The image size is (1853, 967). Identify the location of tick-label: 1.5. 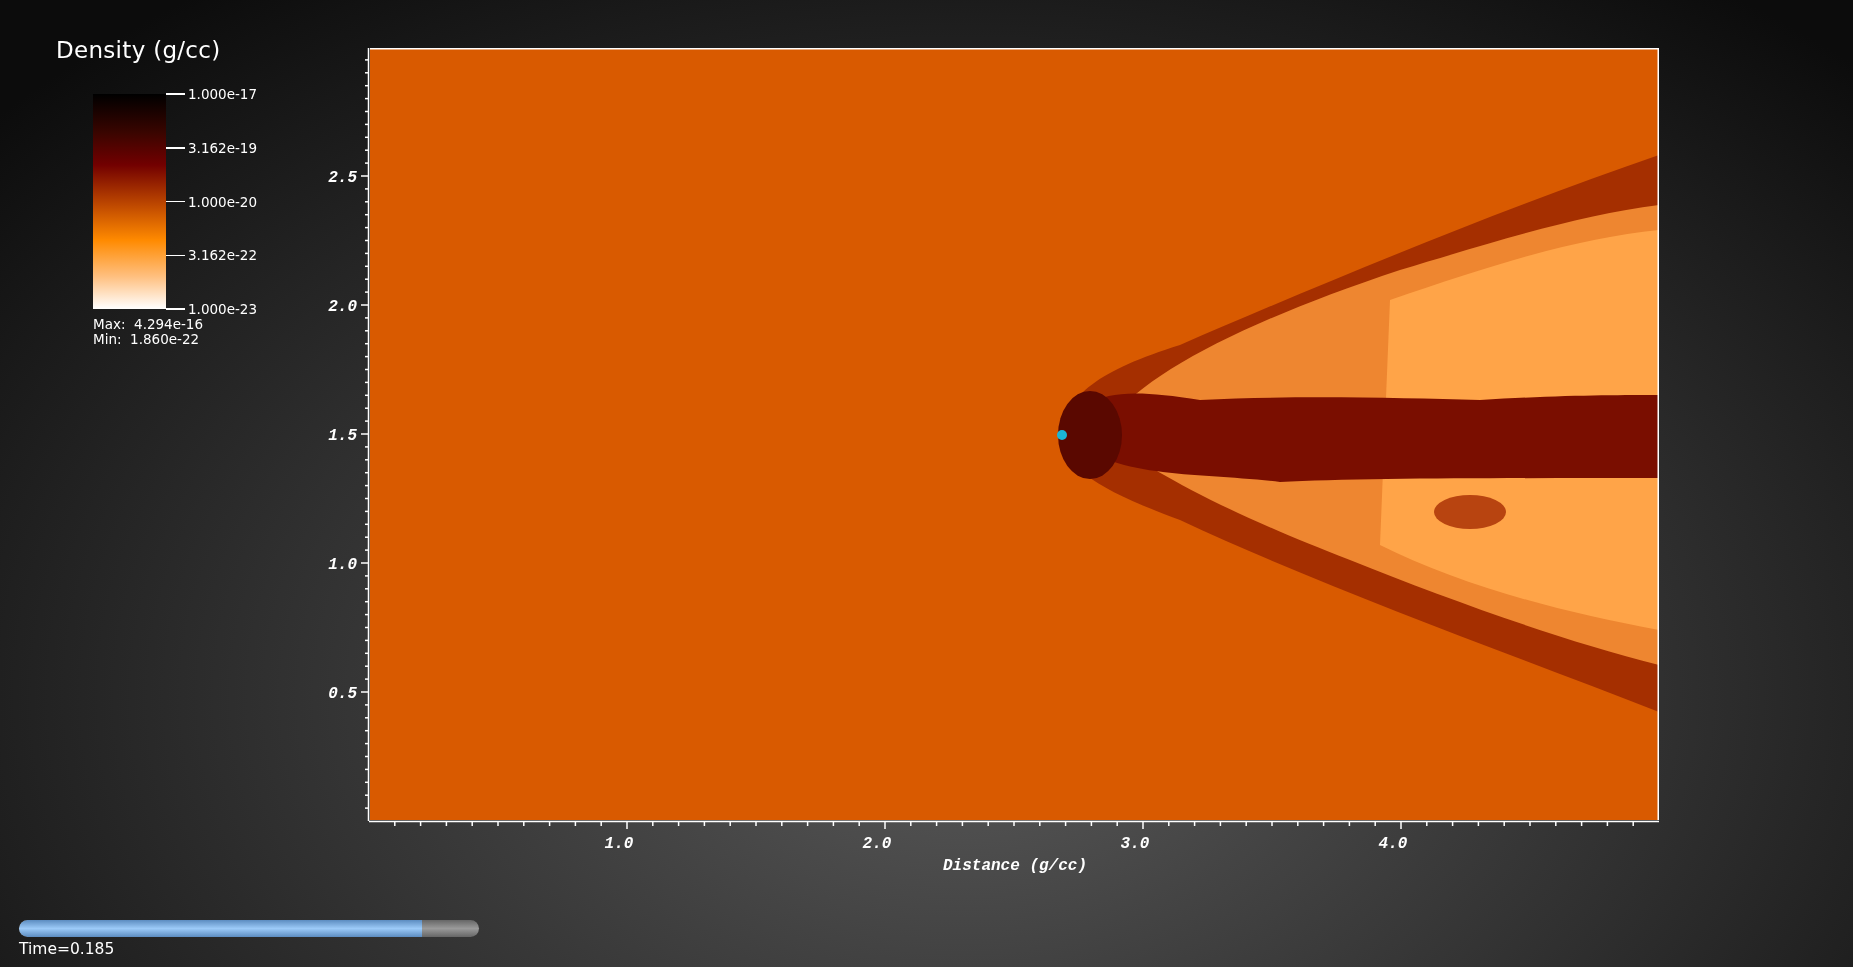
(342, 436).